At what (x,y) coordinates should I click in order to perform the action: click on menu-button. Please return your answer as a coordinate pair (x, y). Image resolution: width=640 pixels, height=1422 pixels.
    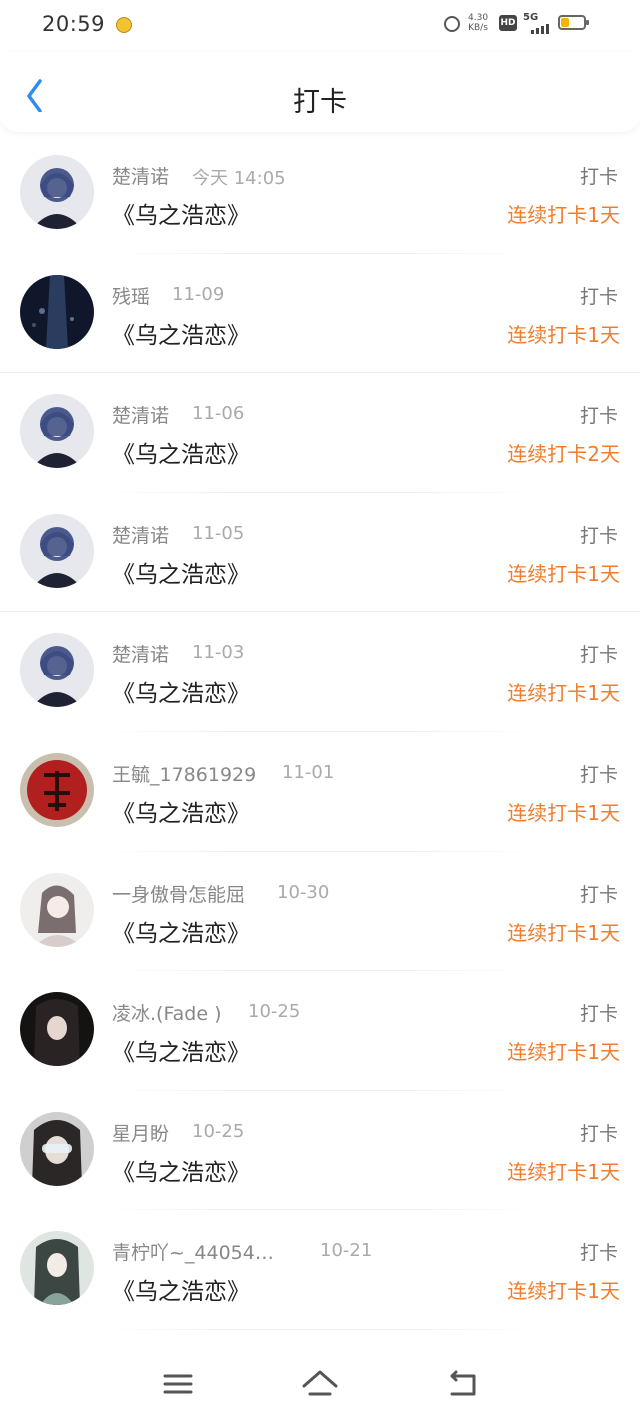
    Looking at the image, I should click on (178, 1384).